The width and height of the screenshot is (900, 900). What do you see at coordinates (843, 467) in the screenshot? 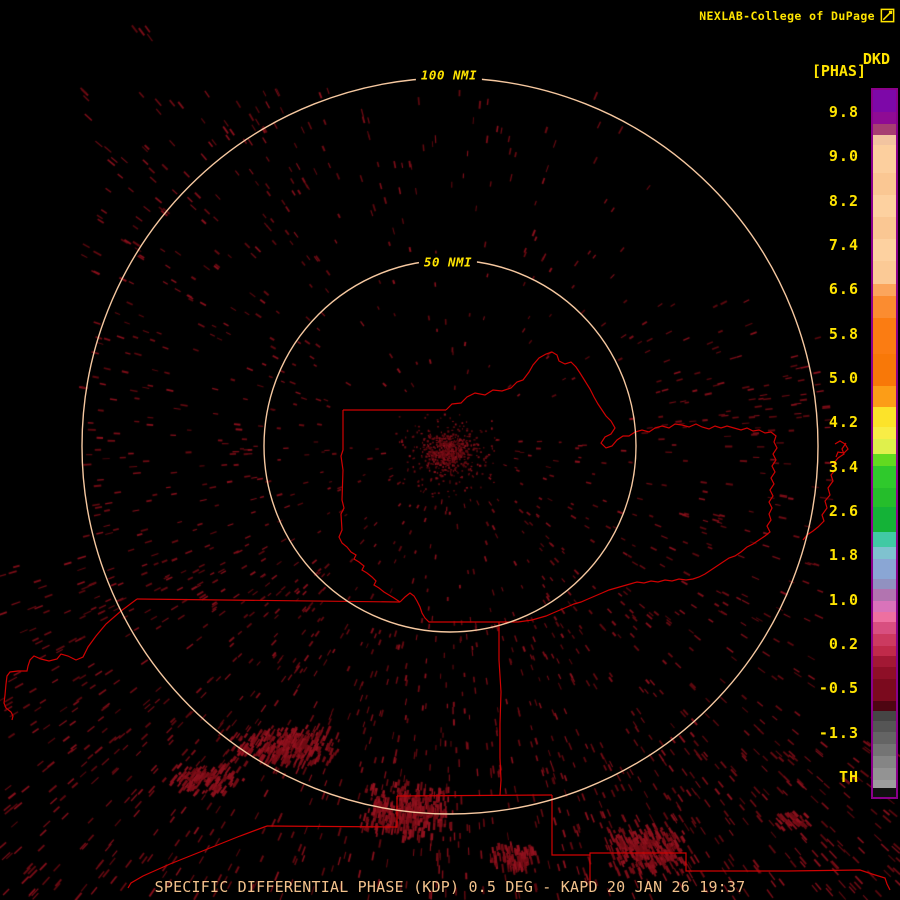
I see `scale-label: 3.4` at bounding box center [843, 467].